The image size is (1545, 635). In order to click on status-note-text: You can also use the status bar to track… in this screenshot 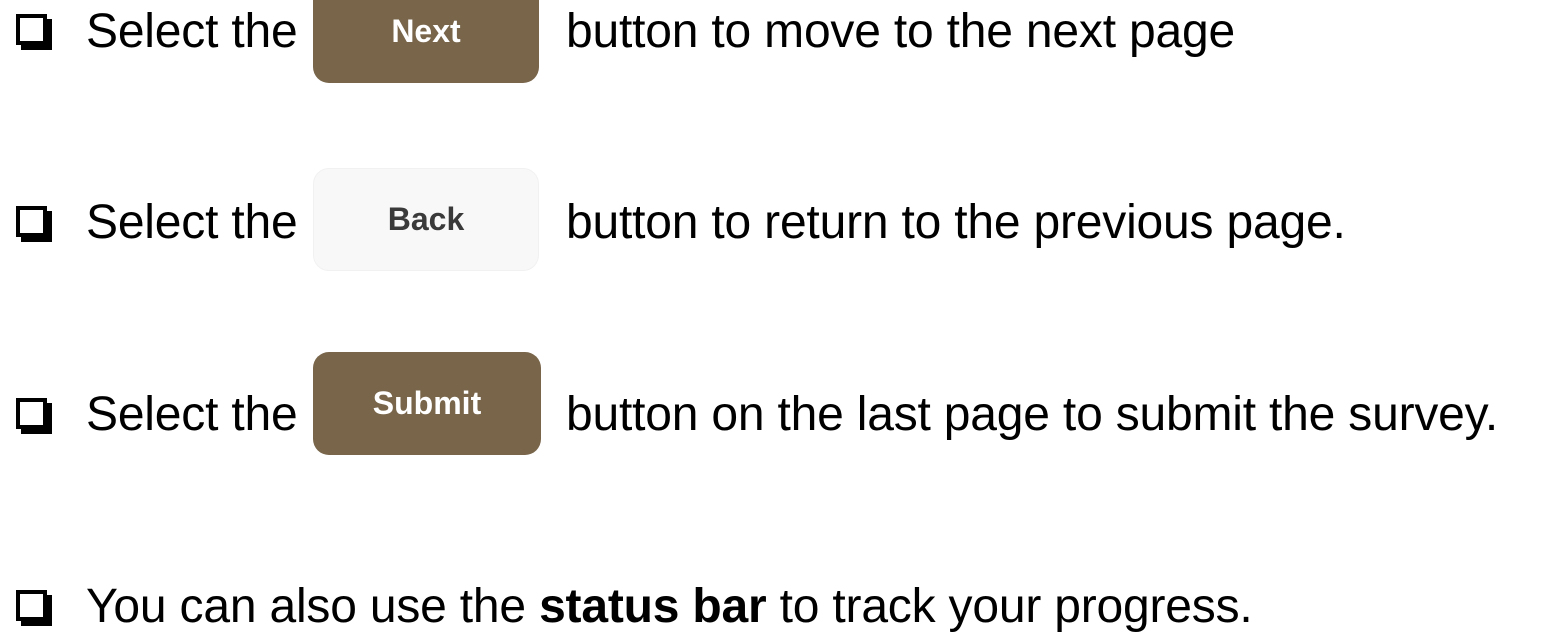, I will do `click(669, 607)`.